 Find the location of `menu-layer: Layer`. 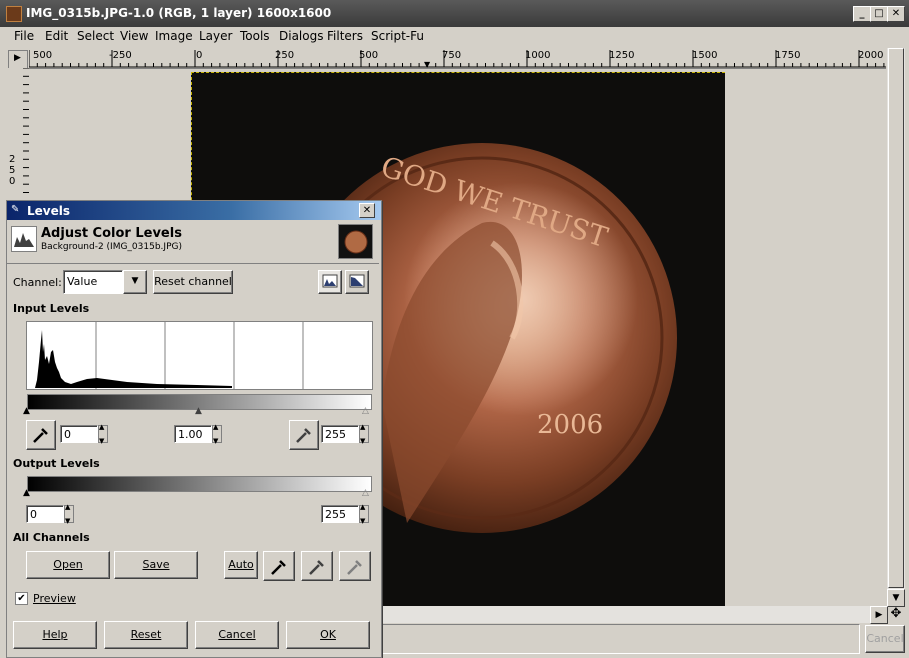

menu-layer: Layer is located at coordinates (215, 36).